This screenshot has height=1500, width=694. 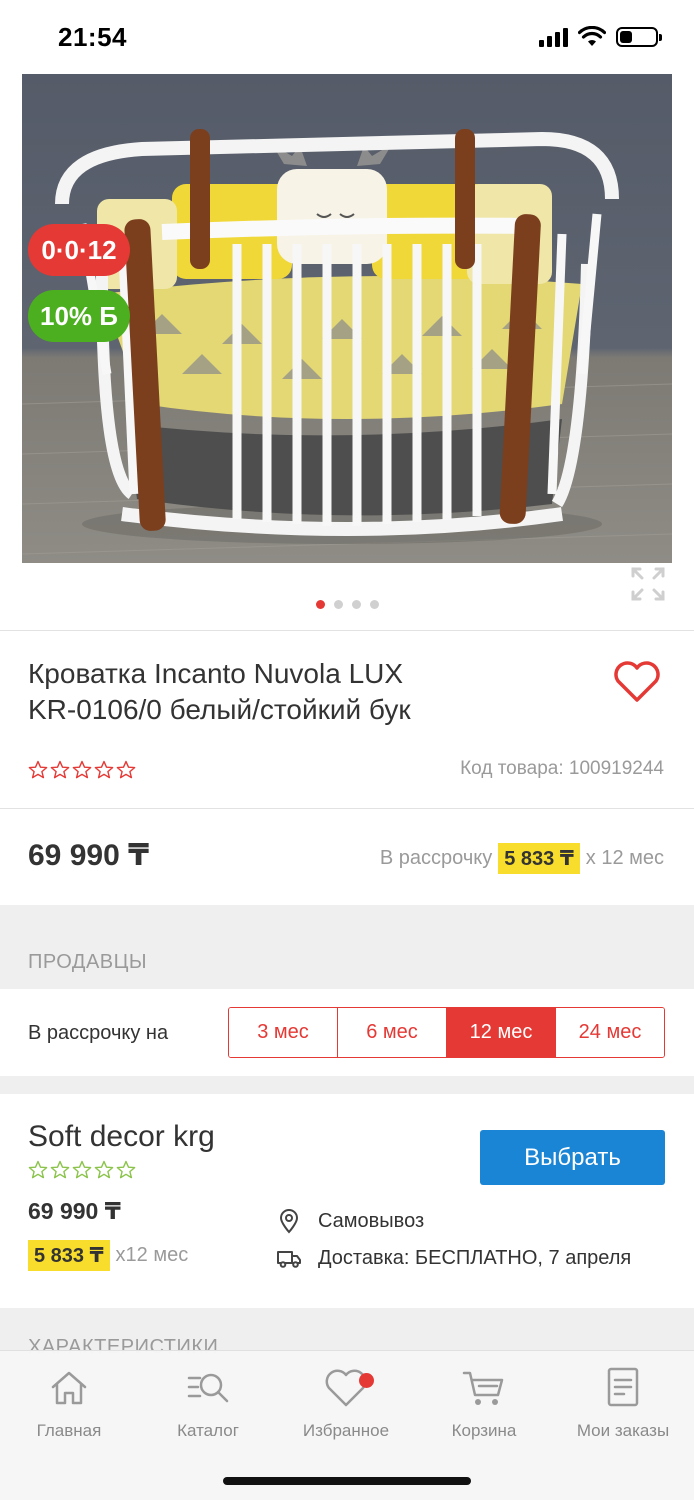 What do you see at coordinates (436, 858) in the screenshot?
I see `installment-prefix: В рассрочку` at bounding box center [436, 858].